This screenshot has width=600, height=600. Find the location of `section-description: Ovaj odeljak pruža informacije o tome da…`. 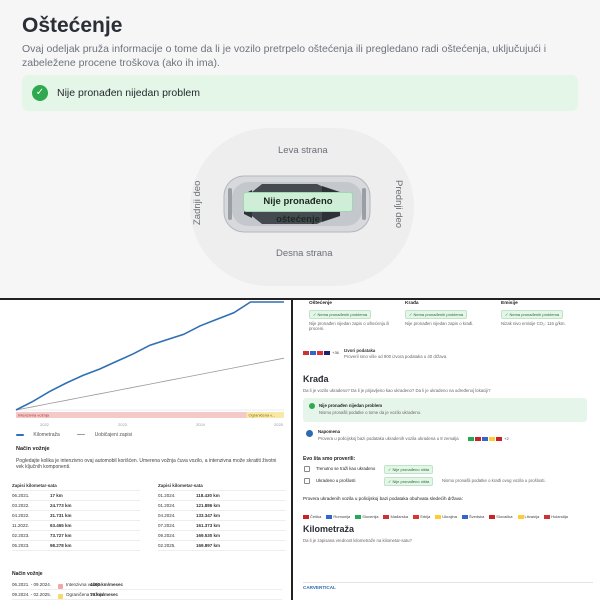

section-description: Ovaj odeljak pruža informacije o tome da… is located at coordinates (284, 56).